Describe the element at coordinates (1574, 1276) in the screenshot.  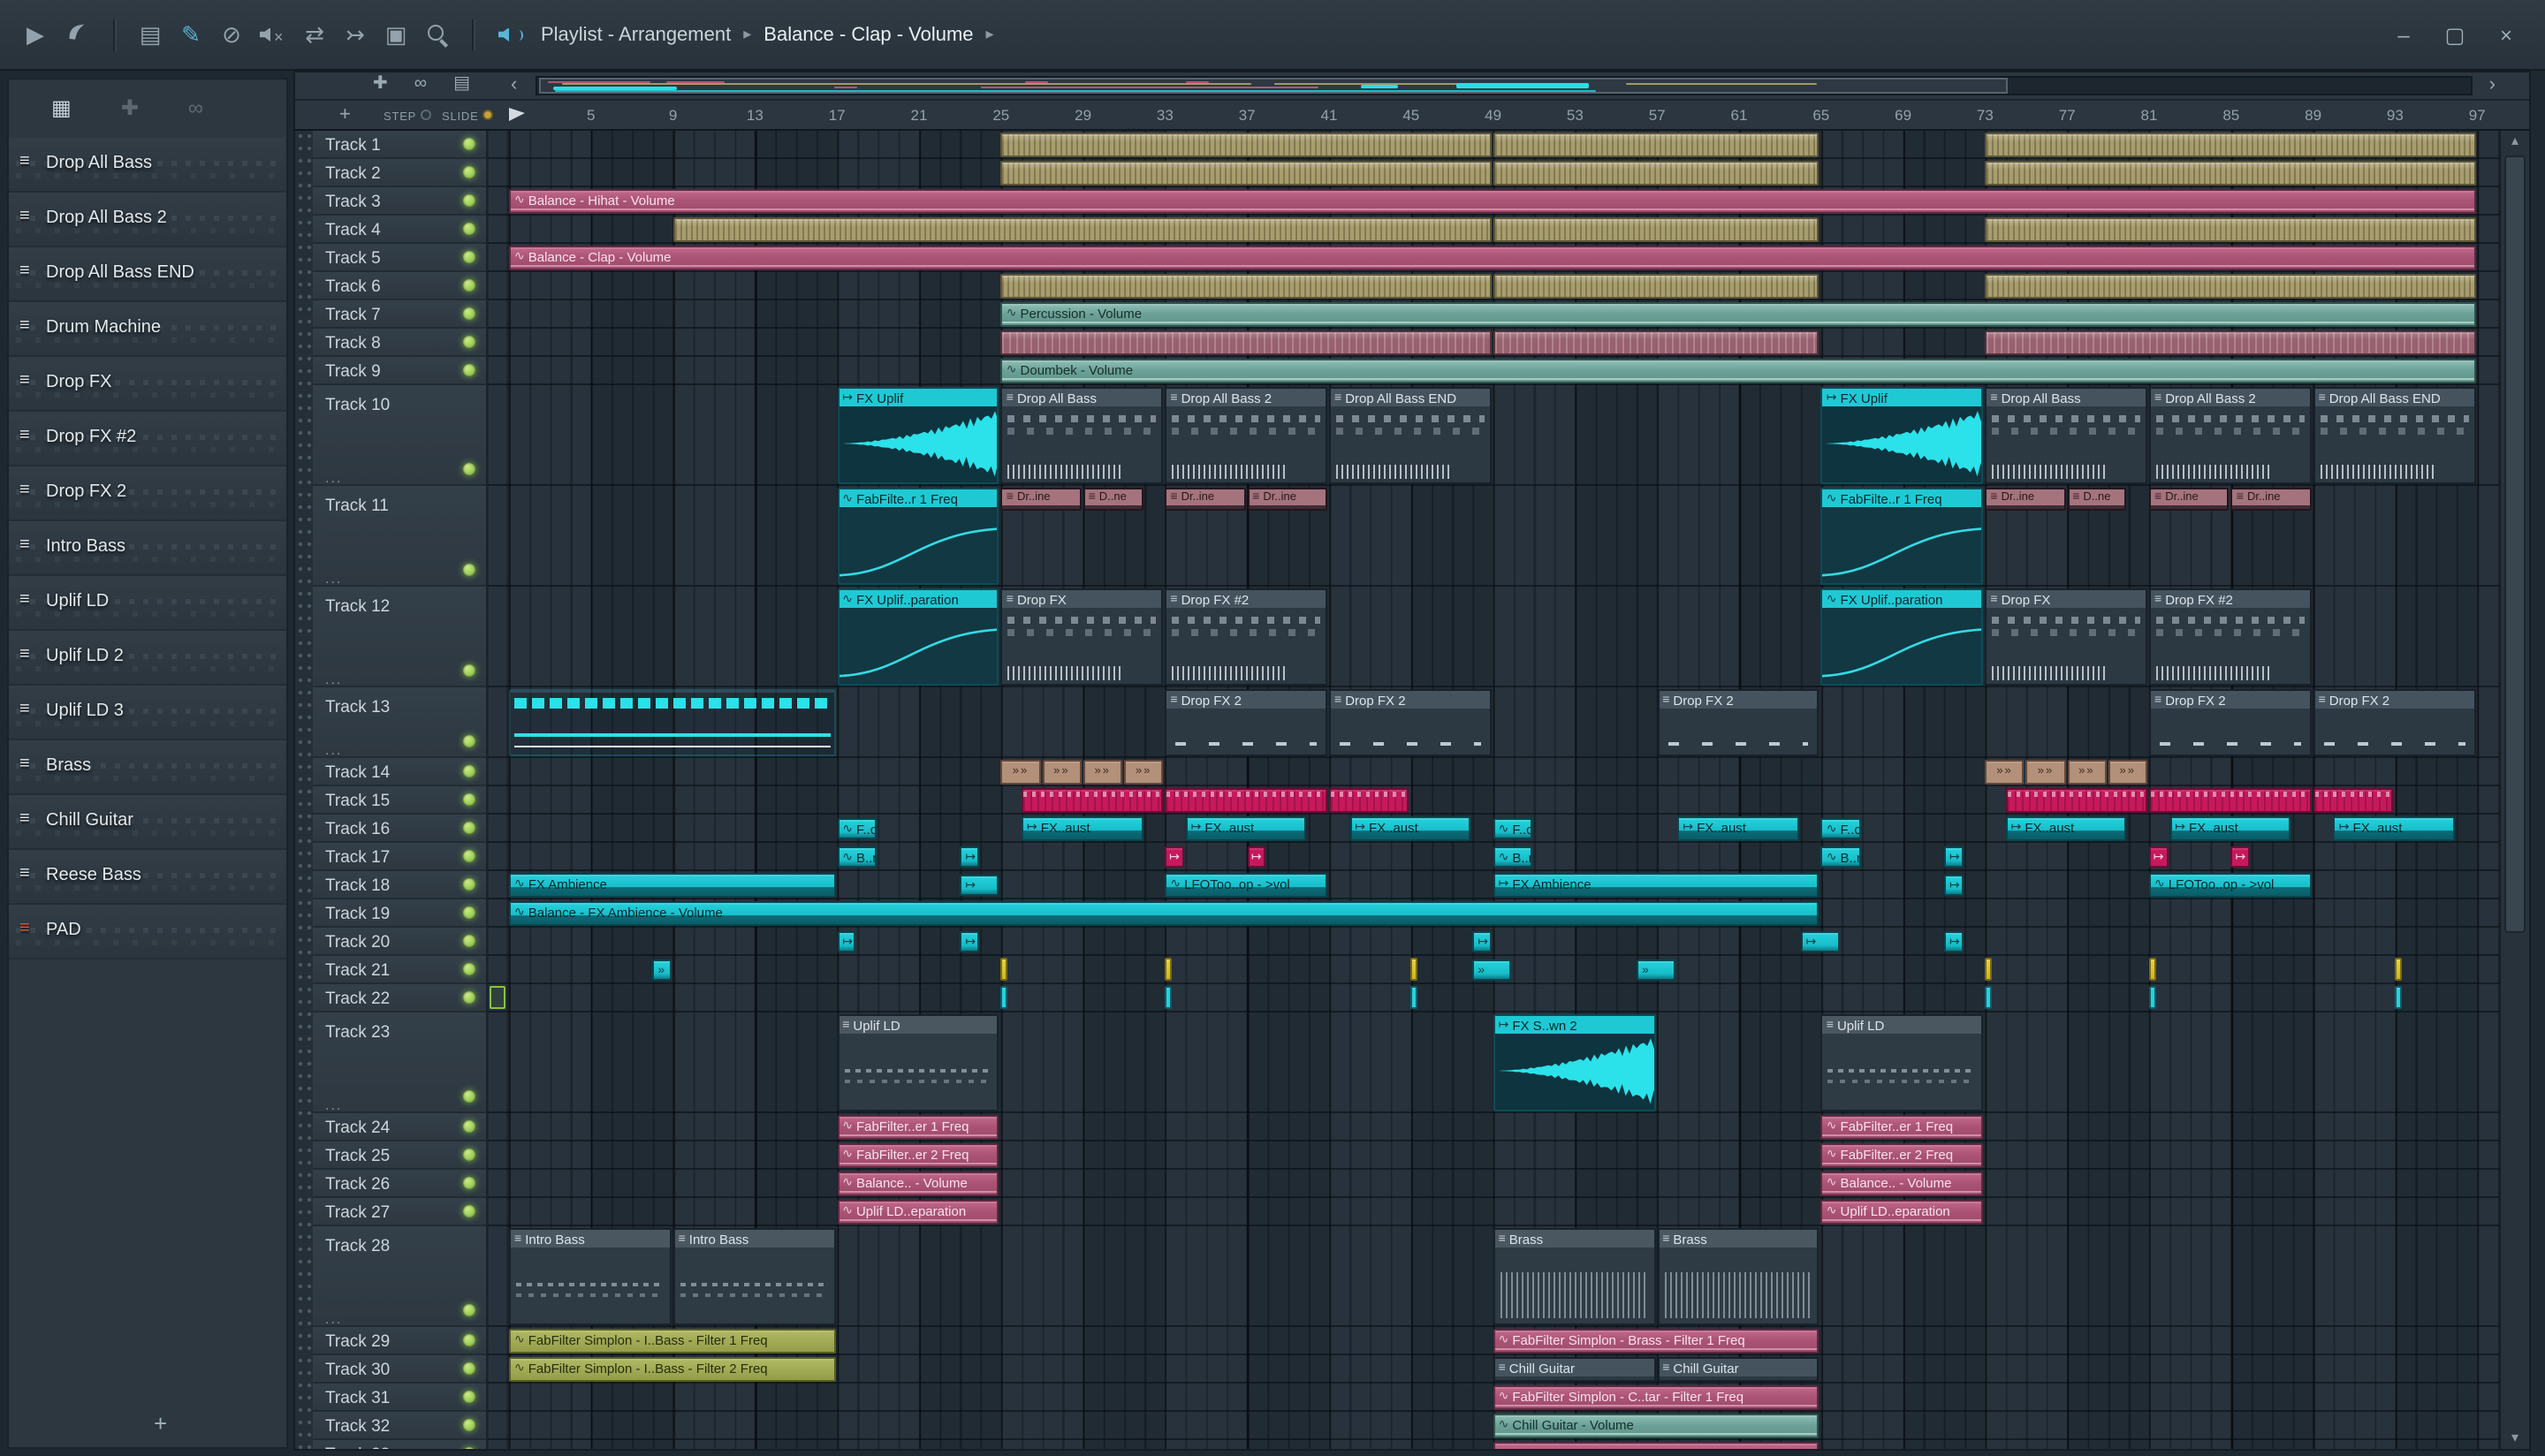
I see `pattern-clip: ≡ Brass` at that location.